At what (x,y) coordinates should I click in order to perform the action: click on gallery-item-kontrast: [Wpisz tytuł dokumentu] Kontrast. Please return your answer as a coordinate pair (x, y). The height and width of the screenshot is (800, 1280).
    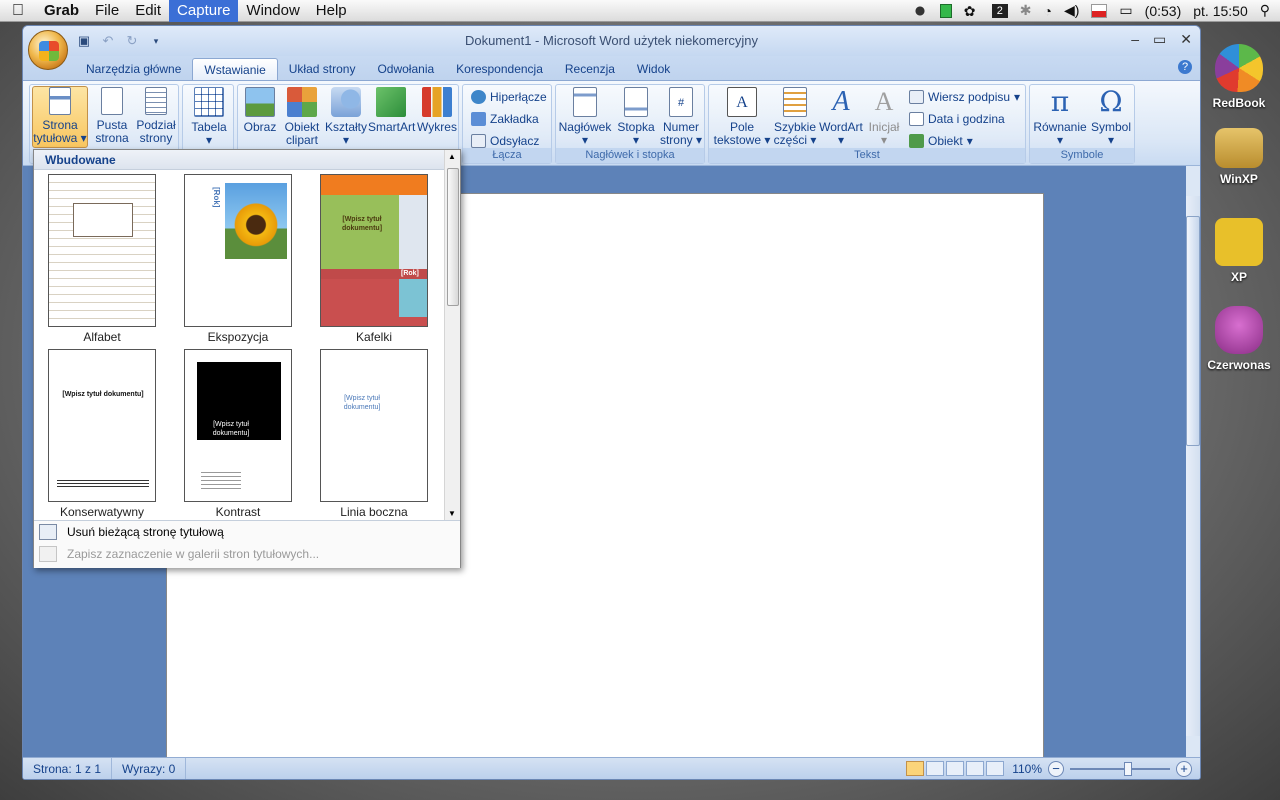
    Looking at the image, I should click on (238, 434).